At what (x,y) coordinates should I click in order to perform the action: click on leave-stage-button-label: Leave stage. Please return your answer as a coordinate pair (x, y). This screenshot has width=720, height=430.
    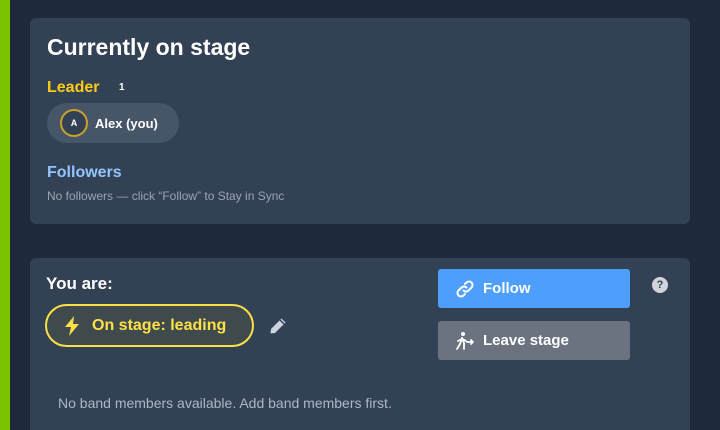
    Looking at the image, I should click on (526, 340).